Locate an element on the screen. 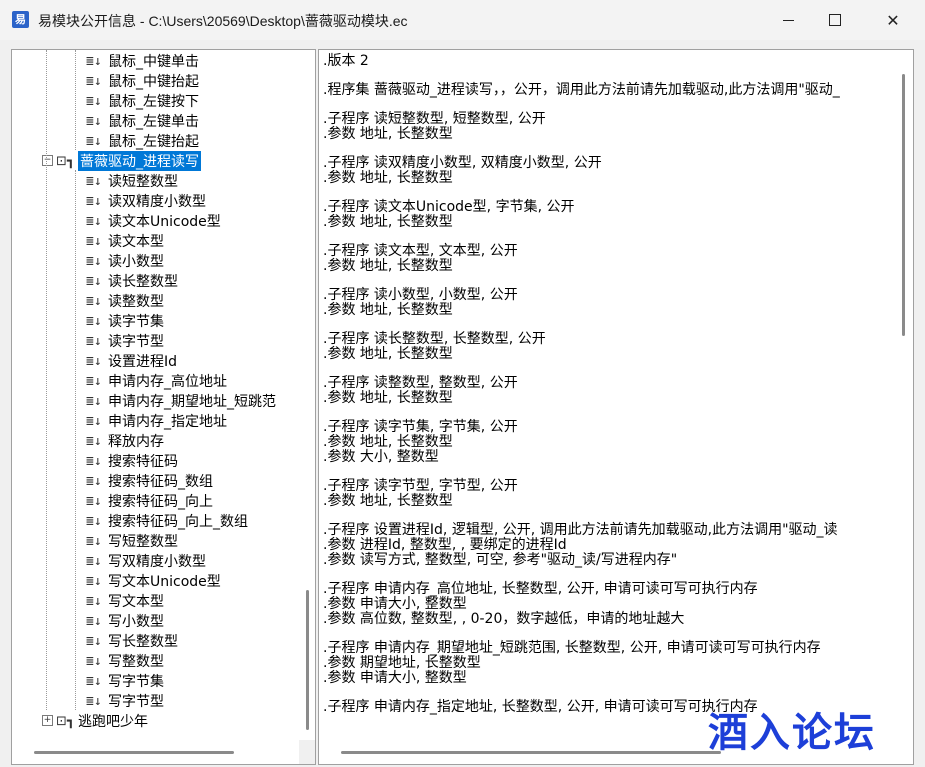 The image size is (925, 767). minimize-button is located at coordinates (788, 20).